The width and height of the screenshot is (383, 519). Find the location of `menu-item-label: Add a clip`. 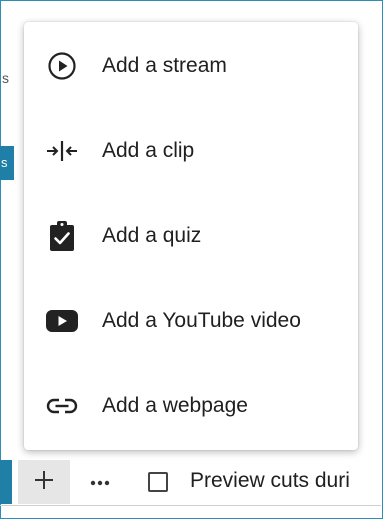

menu-item-label: Add a clip is located at coordinates (148, 150).